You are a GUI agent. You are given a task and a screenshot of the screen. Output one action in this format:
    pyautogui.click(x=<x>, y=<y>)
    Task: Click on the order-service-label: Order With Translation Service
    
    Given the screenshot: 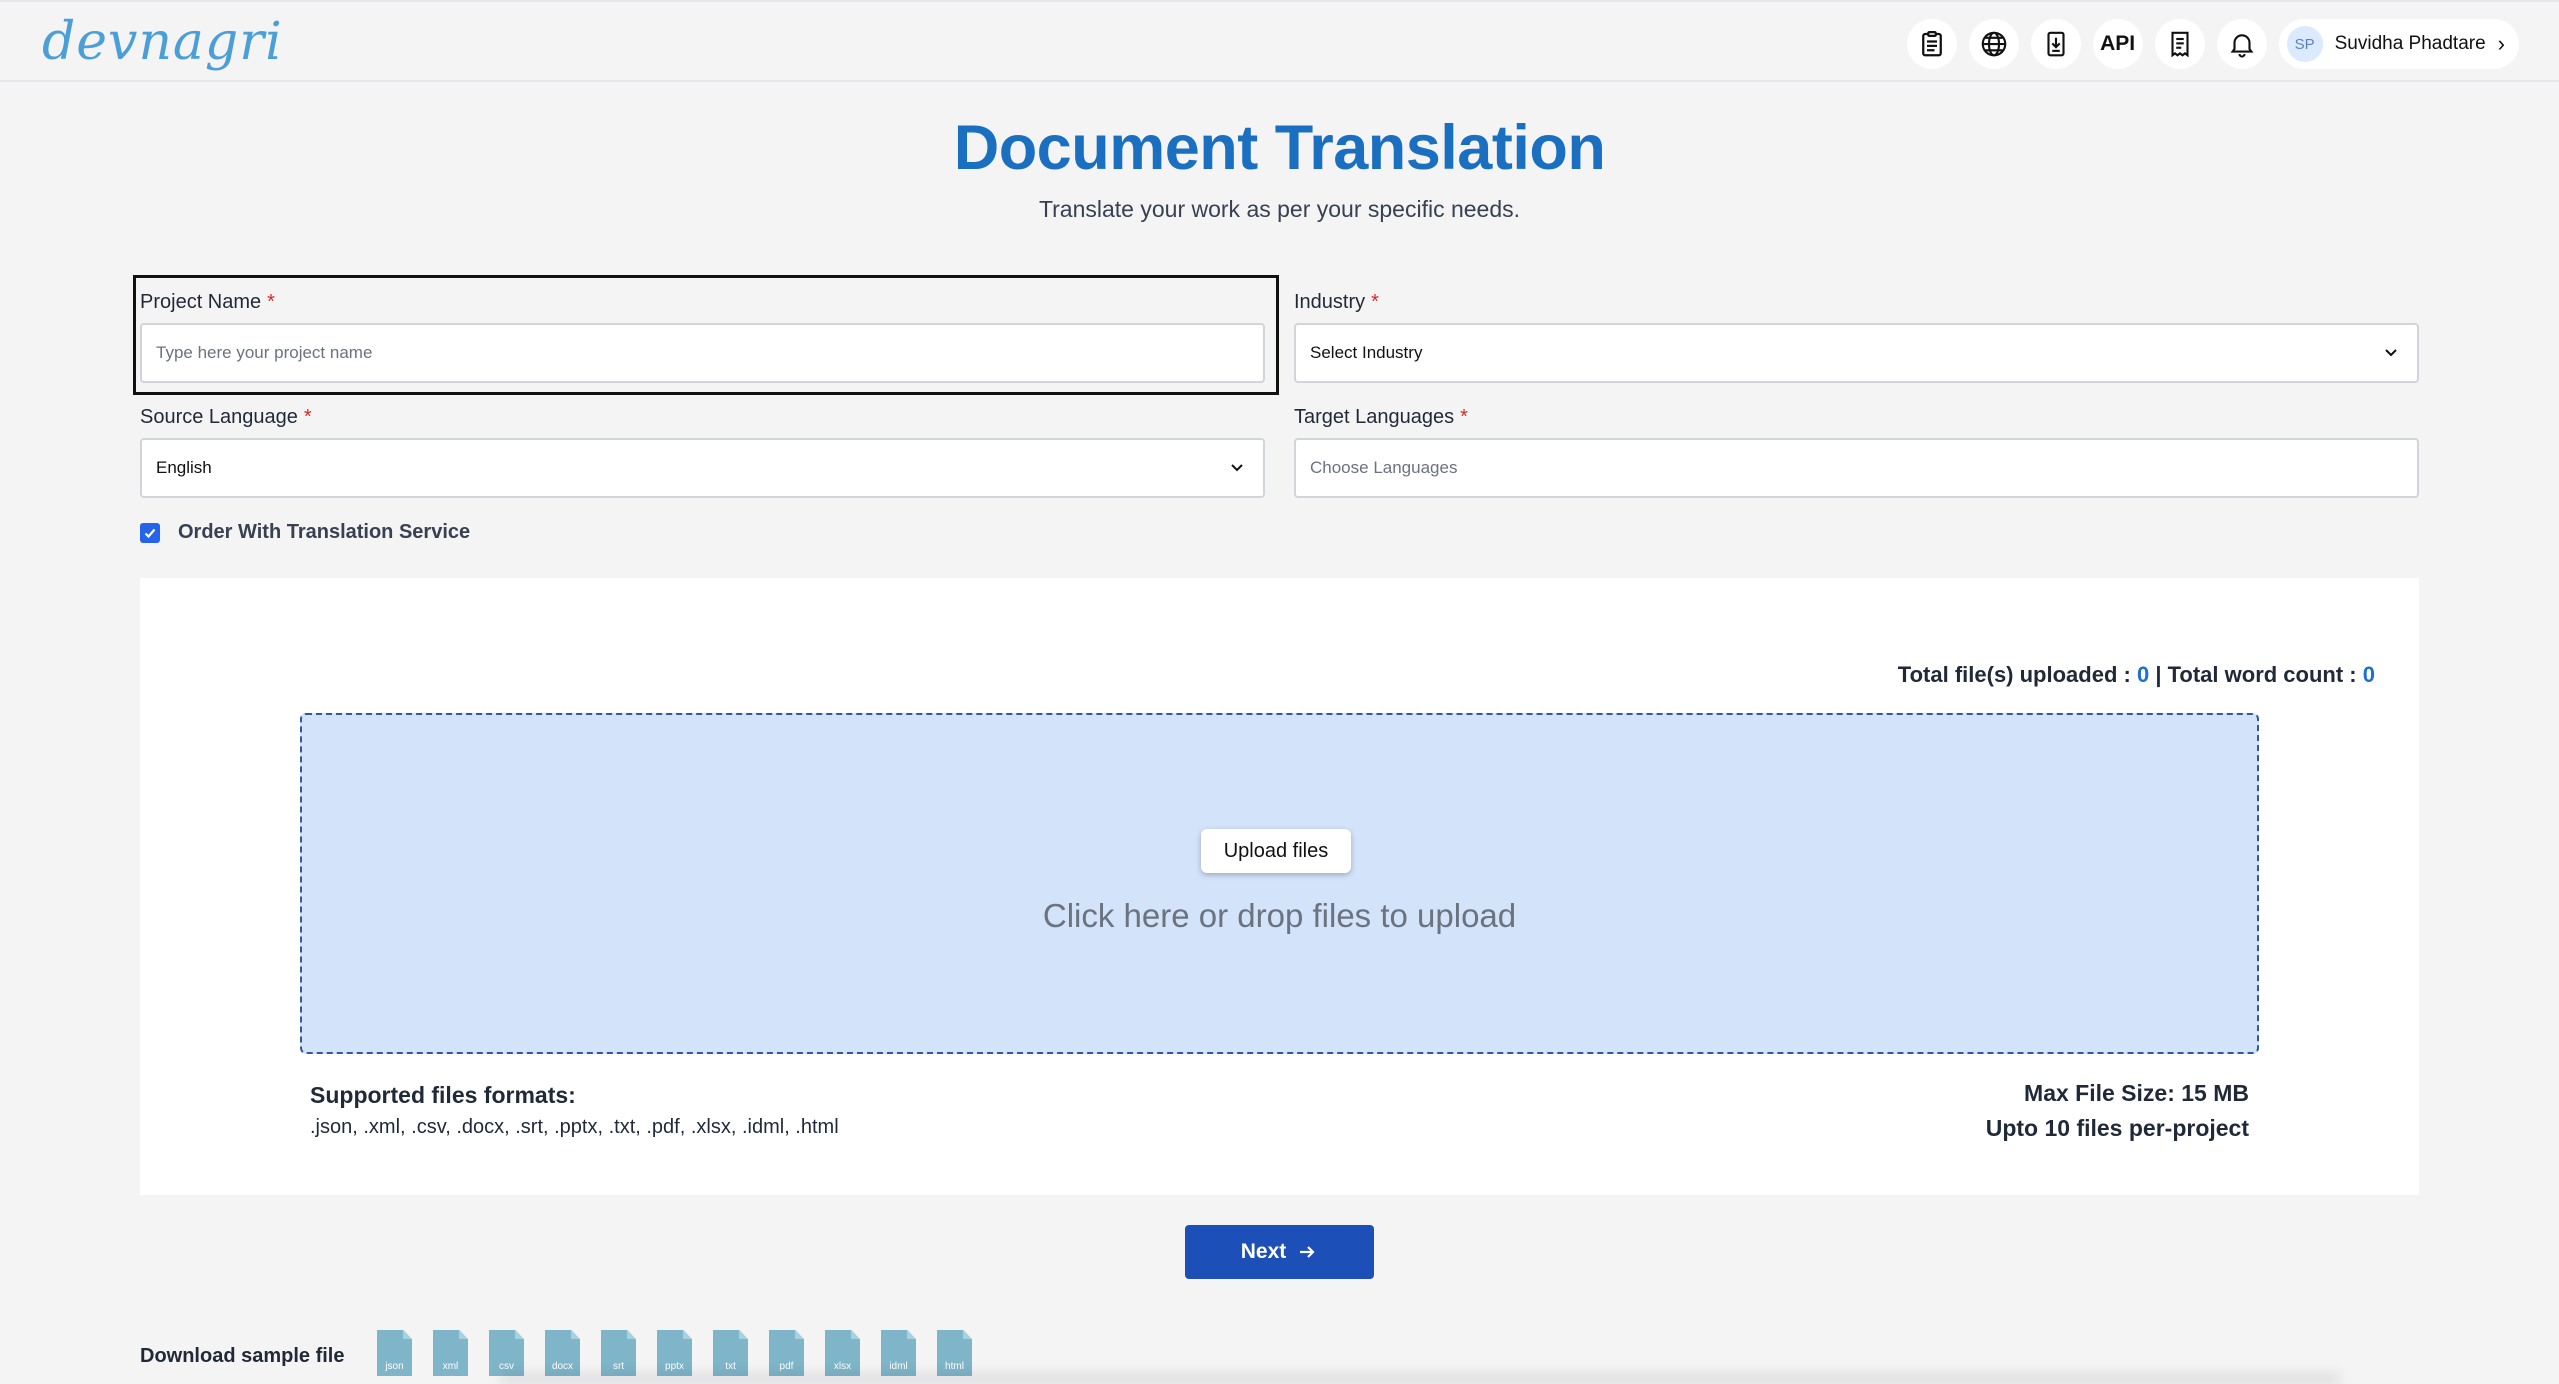 What is the action you would take?
    pyautogui.click(x=324, y=532)
    